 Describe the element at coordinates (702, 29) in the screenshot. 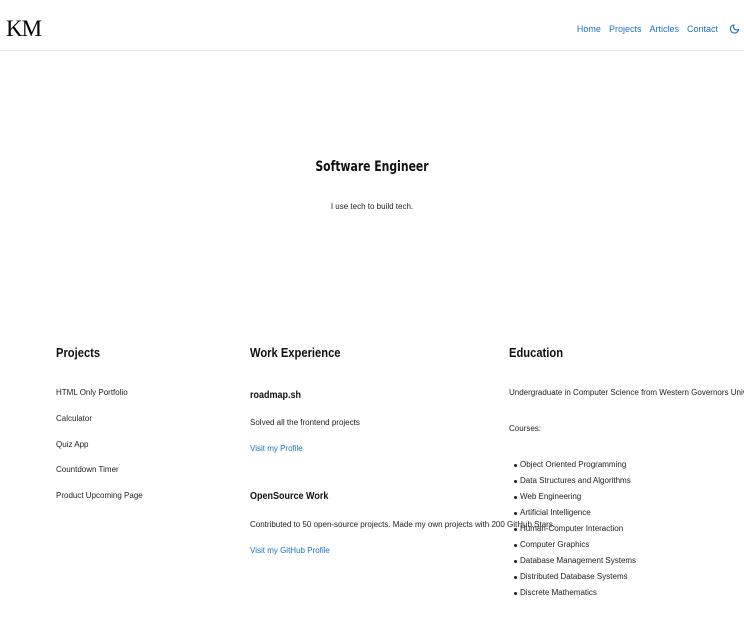

I see `nav-contact: Contact` at that location.